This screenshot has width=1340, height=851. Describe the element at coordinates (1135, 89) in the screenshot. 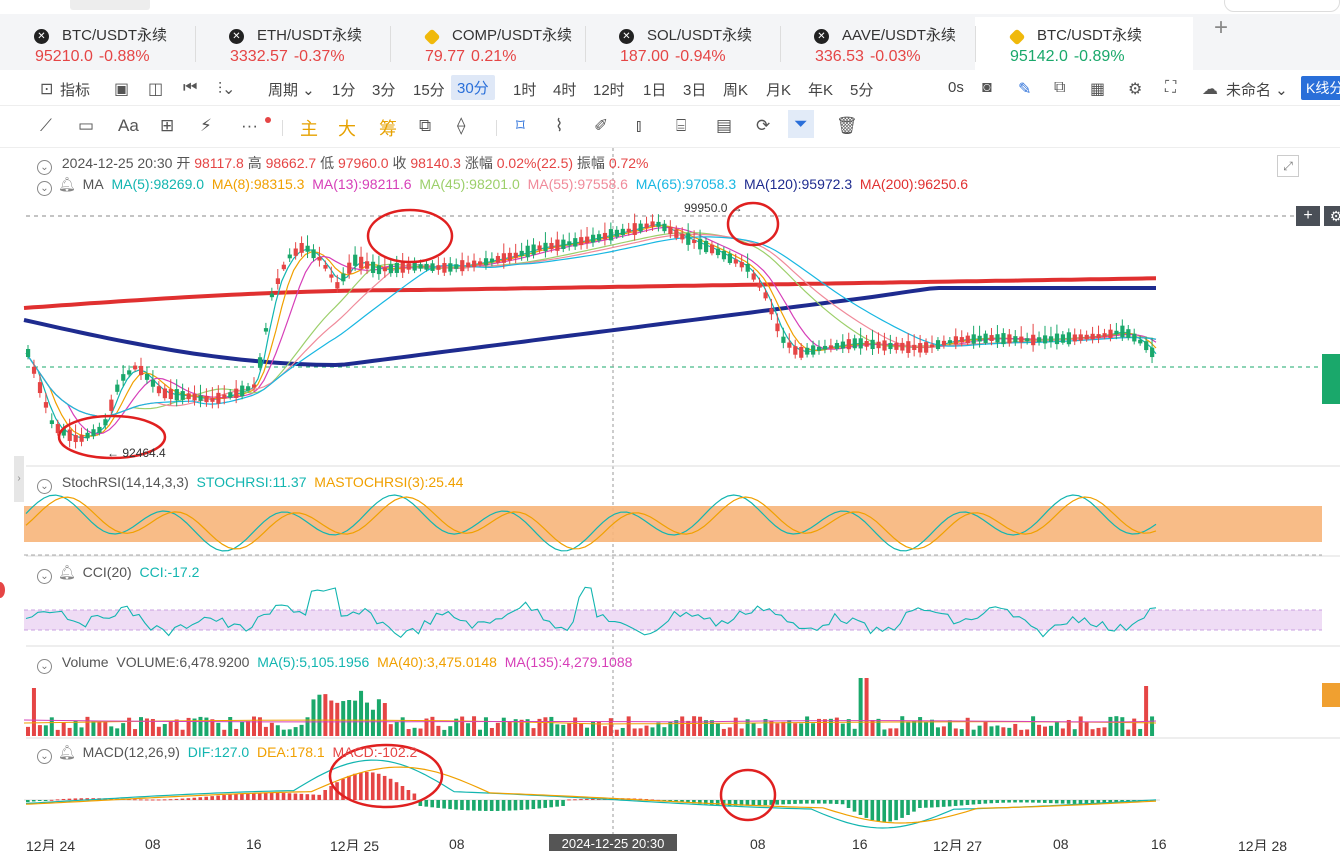

I see `settings-icon: ⚙` at that location.